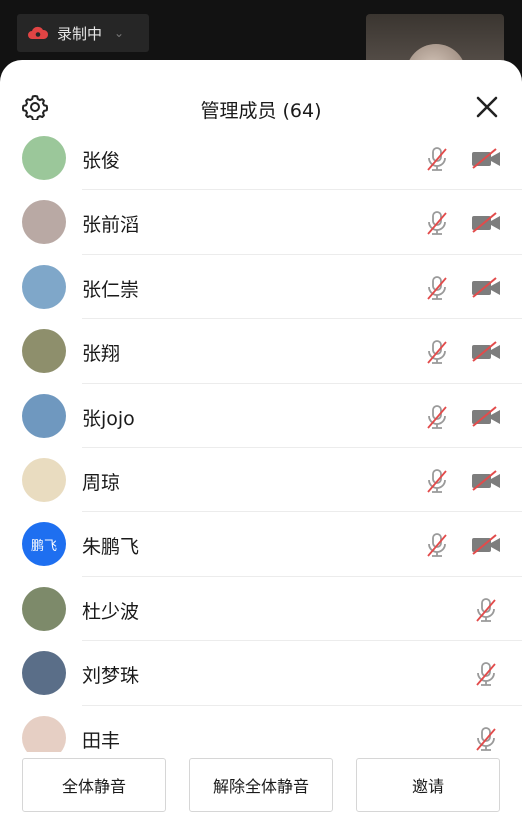  I want to click on member-row: 张前滔, so click(261, 222).